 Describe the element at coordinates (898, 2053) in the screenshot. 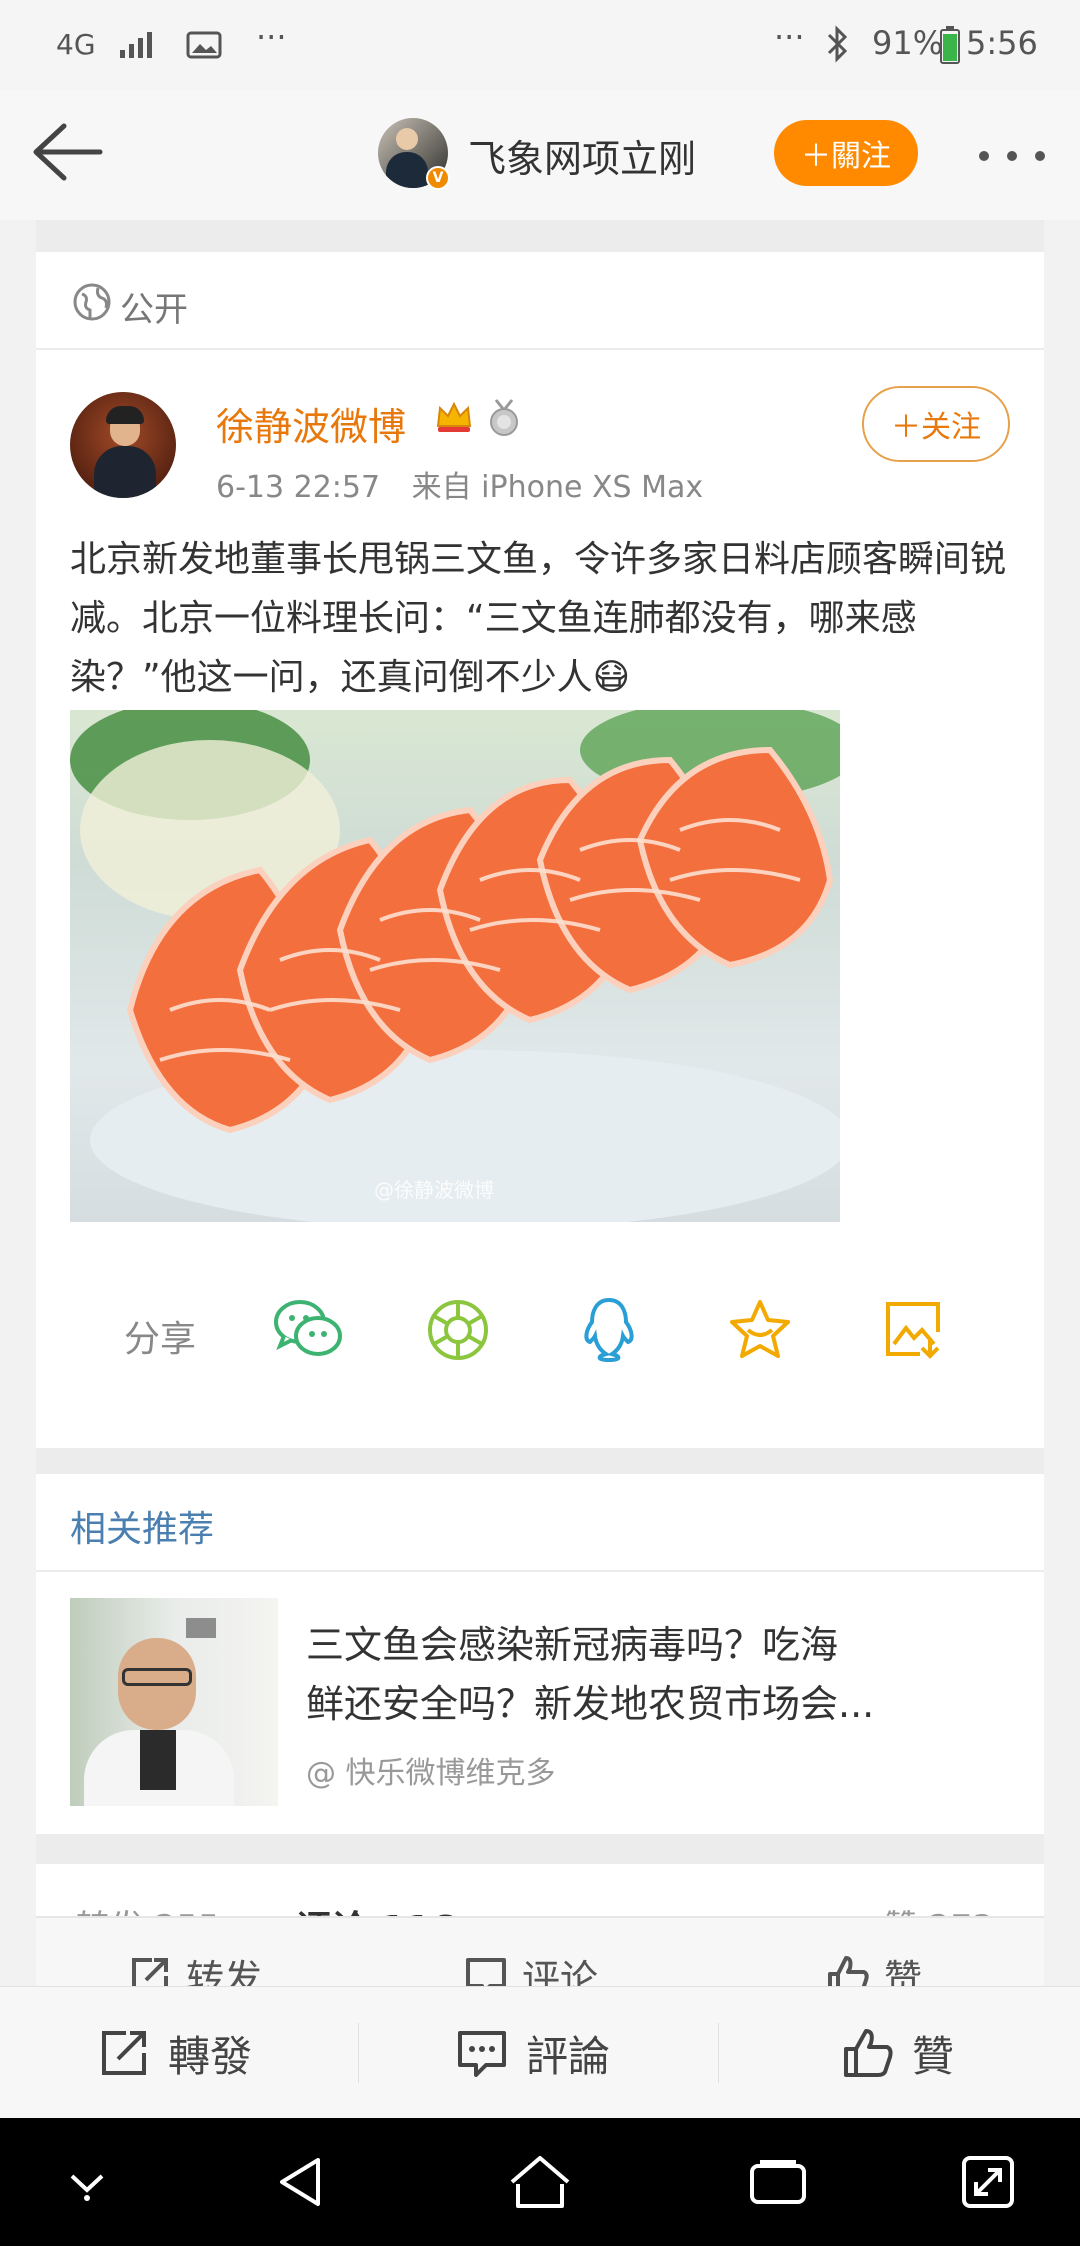

I see `like-button: 贊` at that location.